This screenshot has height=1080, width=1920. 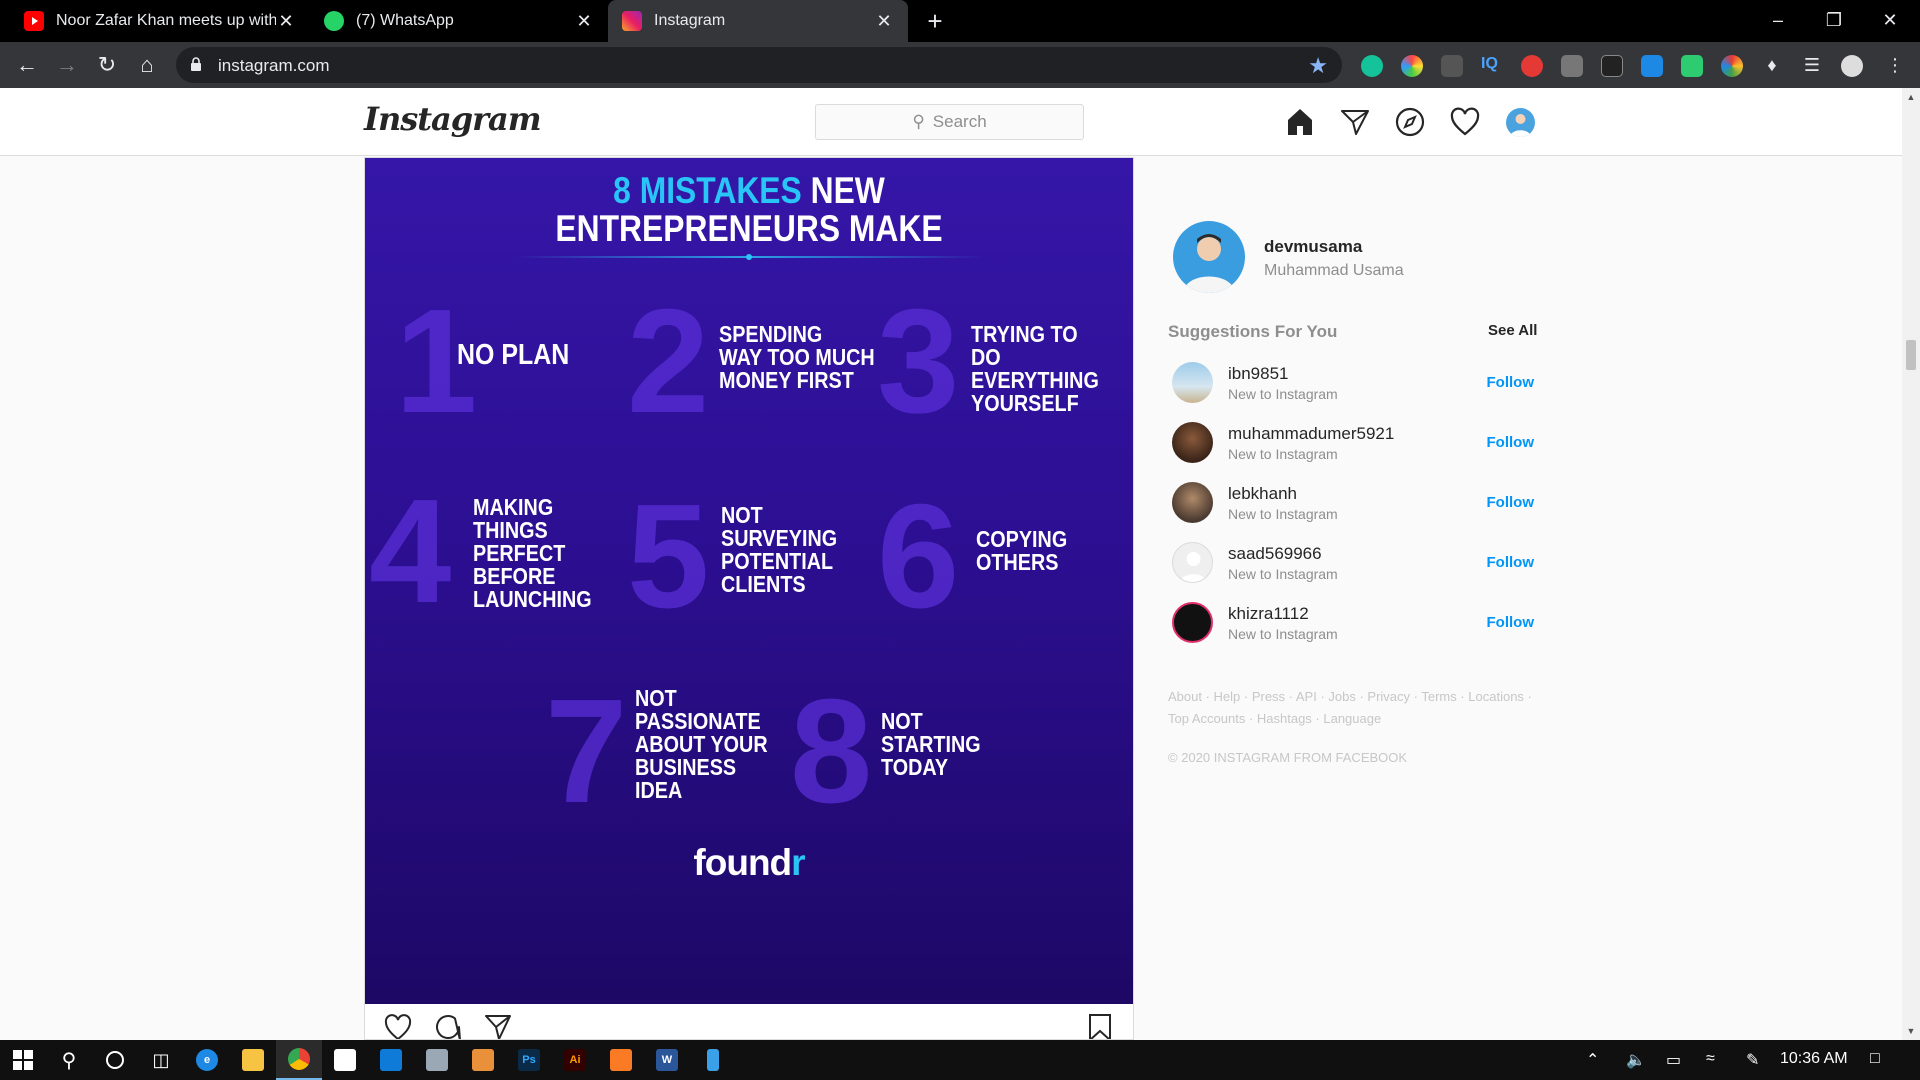 What do you see at coordinates (1911, 564) in the screenshot?
I see `page-scrollbar: ▲ ▼` at bounding box center [1911, 564].